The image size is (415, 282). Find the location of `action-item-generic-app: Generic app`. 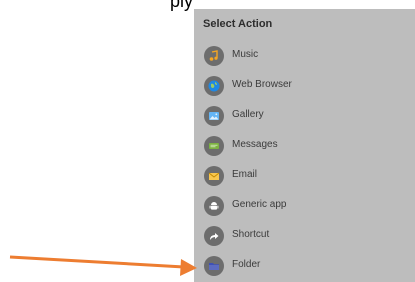

action-item-generic-app: Generic app is located at coordinates (304, 205).